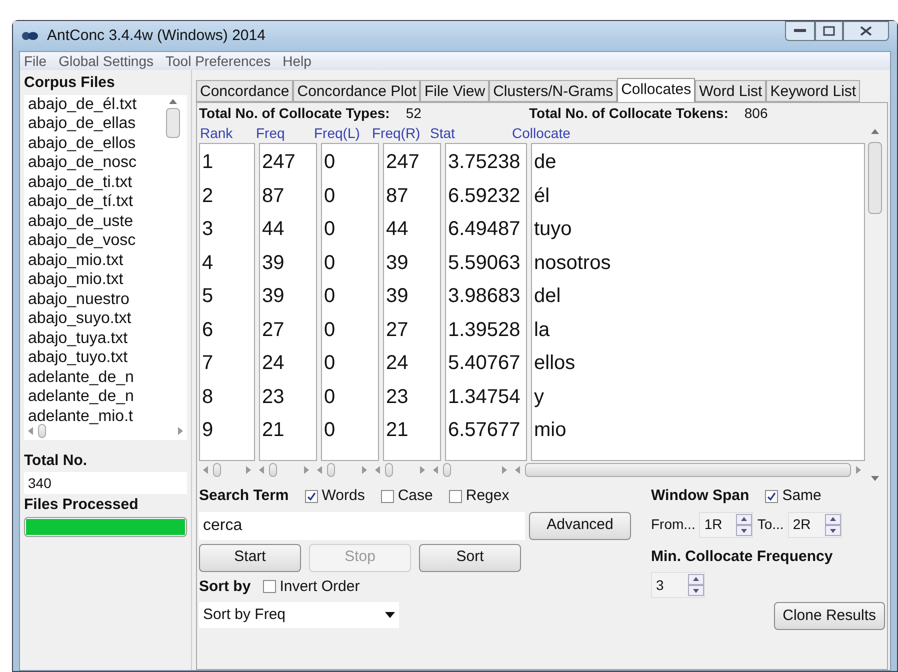 This screenshot has height=672, width=898. Describe the element at coordinates (94, 338) in the screenshot. I see `corpus-file-name: abajo_tuya.txt` at that location.